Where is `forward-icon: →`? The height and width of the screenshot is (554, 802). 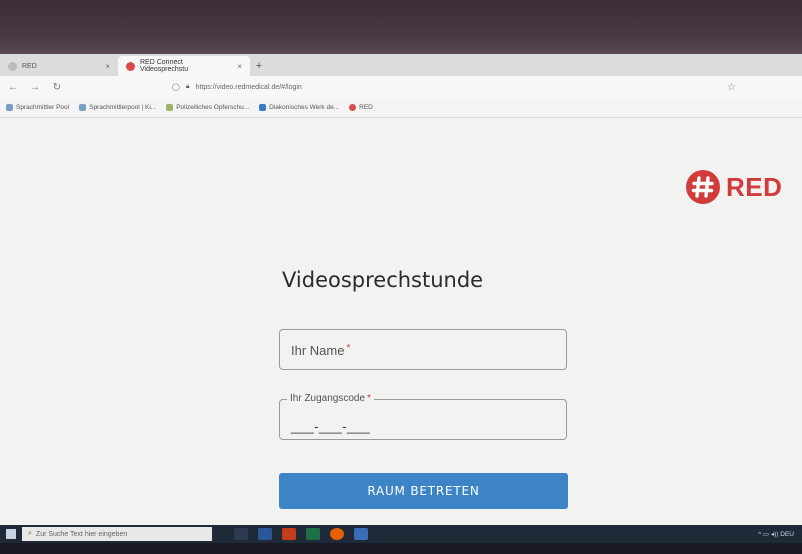 forward-icon: → is located at coordinates (35, 87).